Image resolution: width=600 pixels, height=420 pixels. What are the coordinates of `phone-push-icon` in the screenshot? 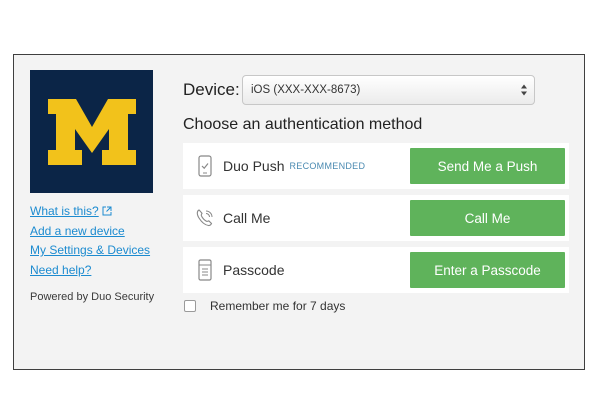 It's located at (205, 166).